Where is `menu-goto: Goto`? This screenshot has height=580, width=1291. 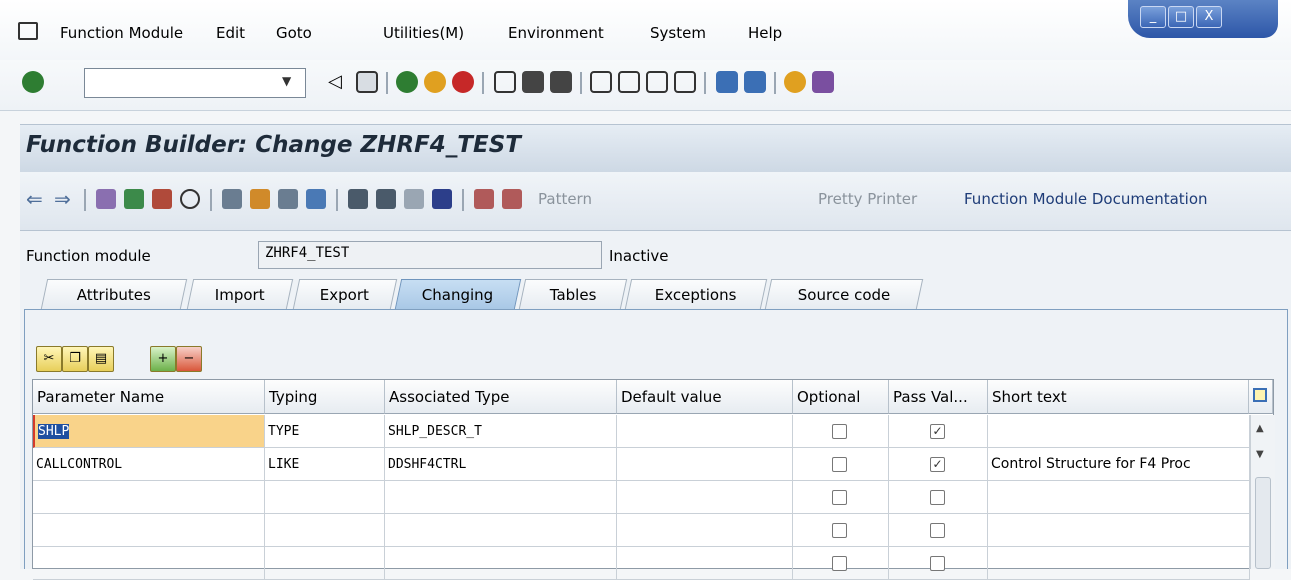
menu-goto: Goto is located at coordinates (294, 33).